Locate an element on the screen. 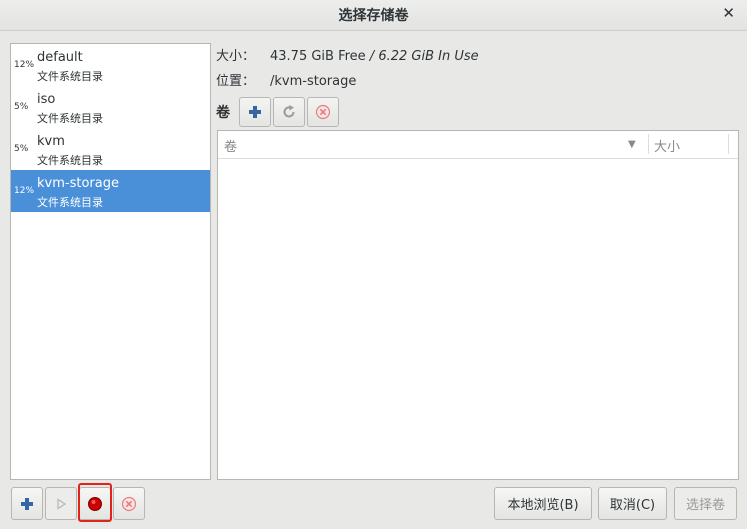 The image size is (747, 529). stop-pool-button is located at coordinates (95, 503).